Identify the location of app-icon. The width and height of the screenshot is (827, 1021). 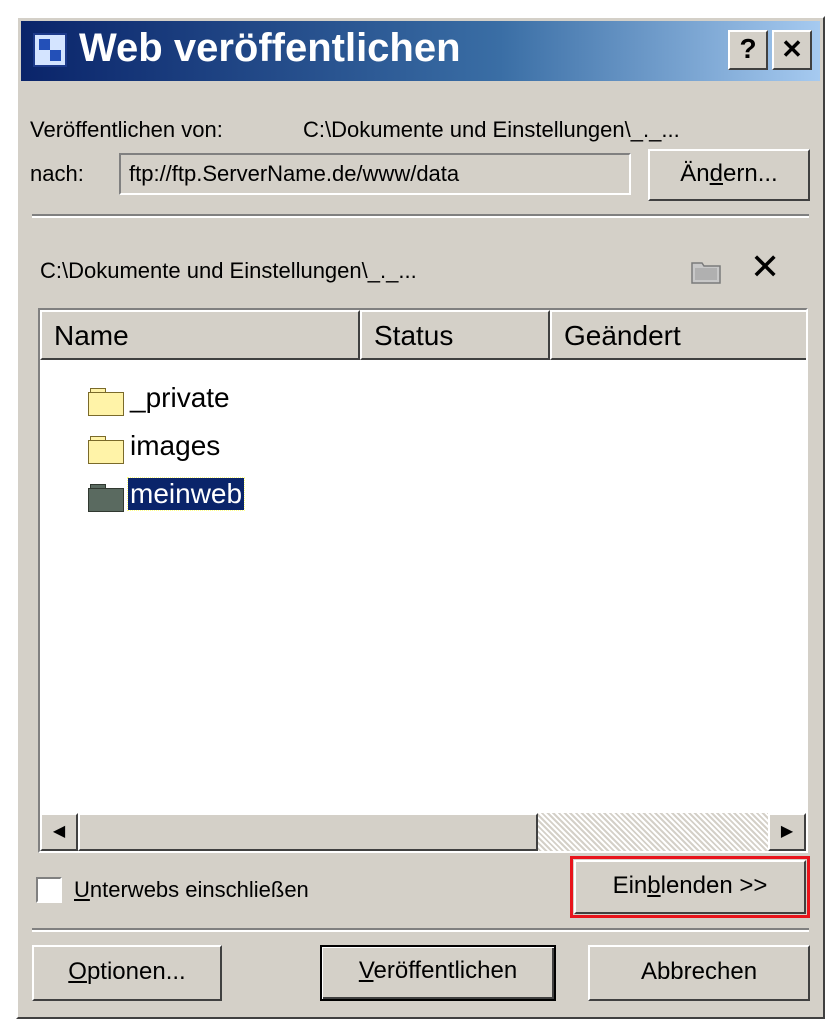
(50, 50).